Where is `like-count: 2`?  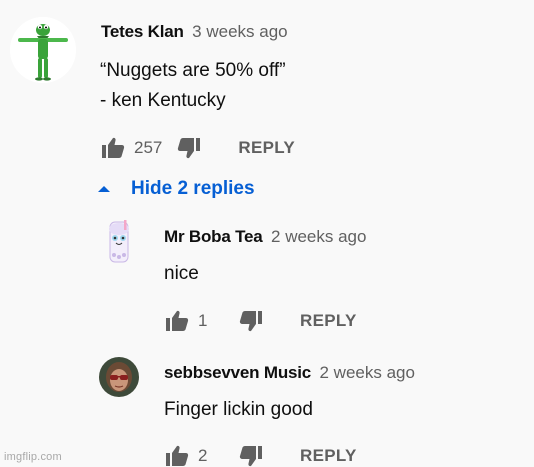 like-count: 2 is located at coordinates (203, 455).